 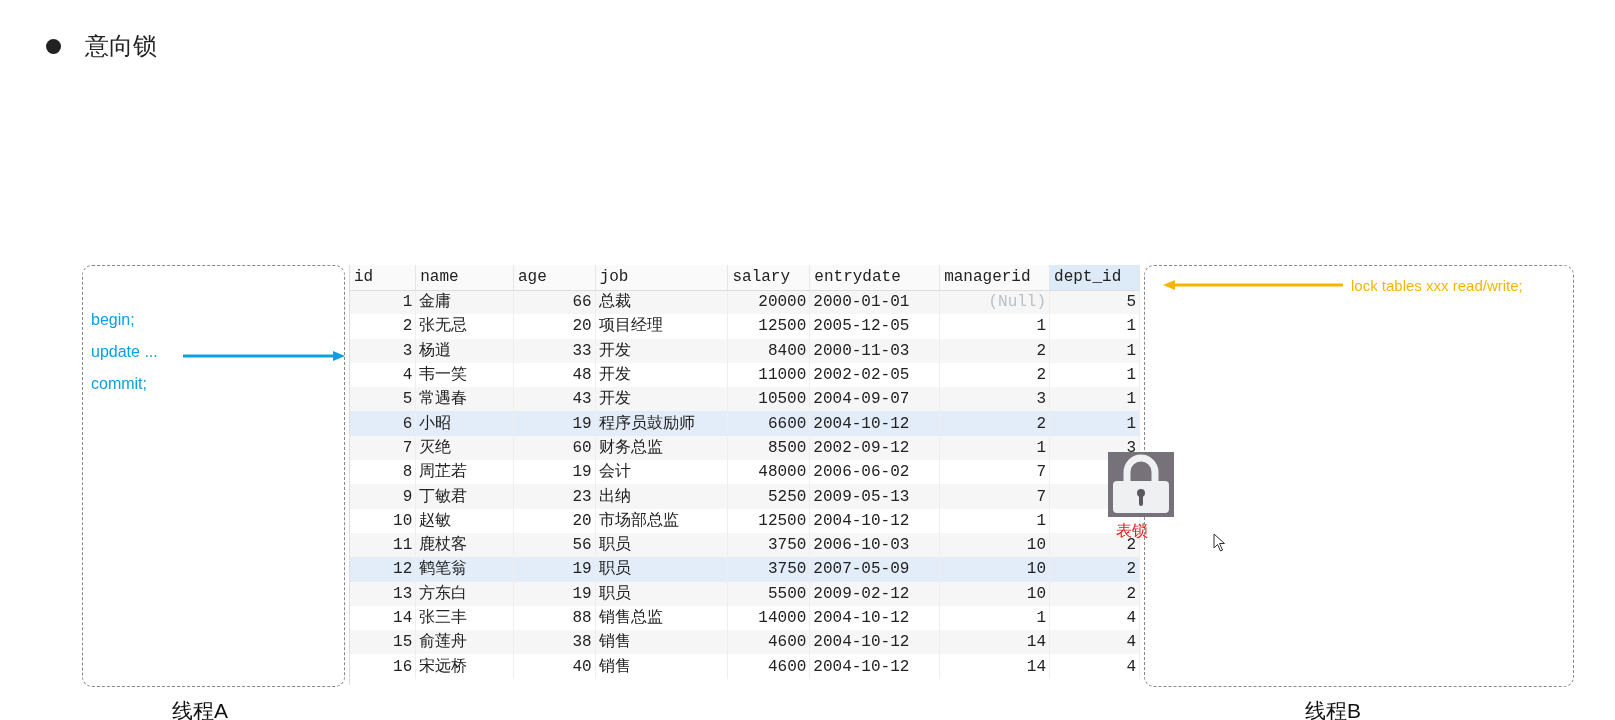 I want to click on table-cell: 10500, so click(x=768, y=399).